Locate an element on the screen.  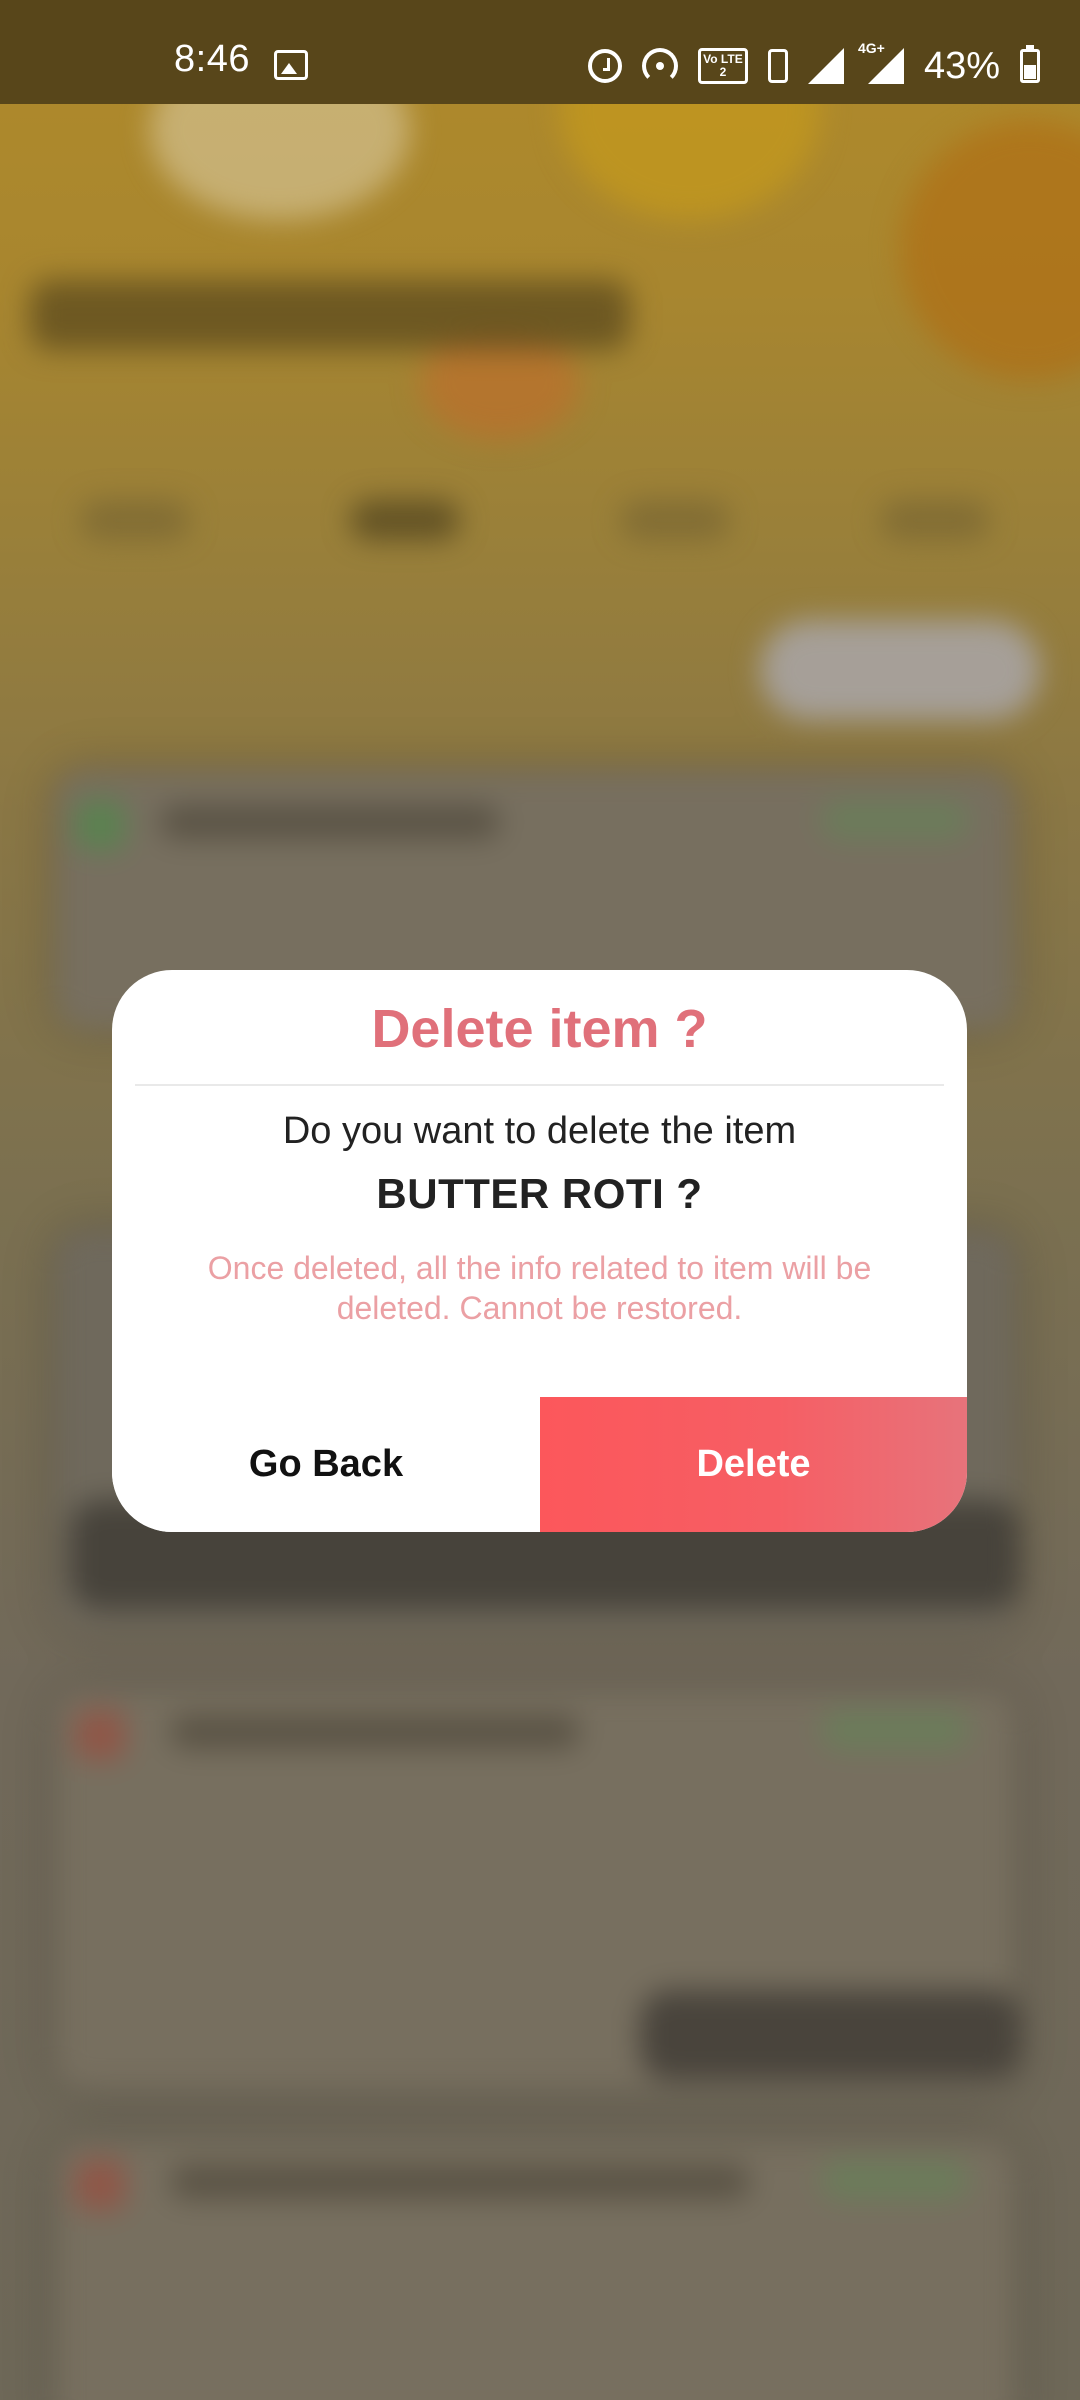
battery-icon is located at coordinates (1030, 64).